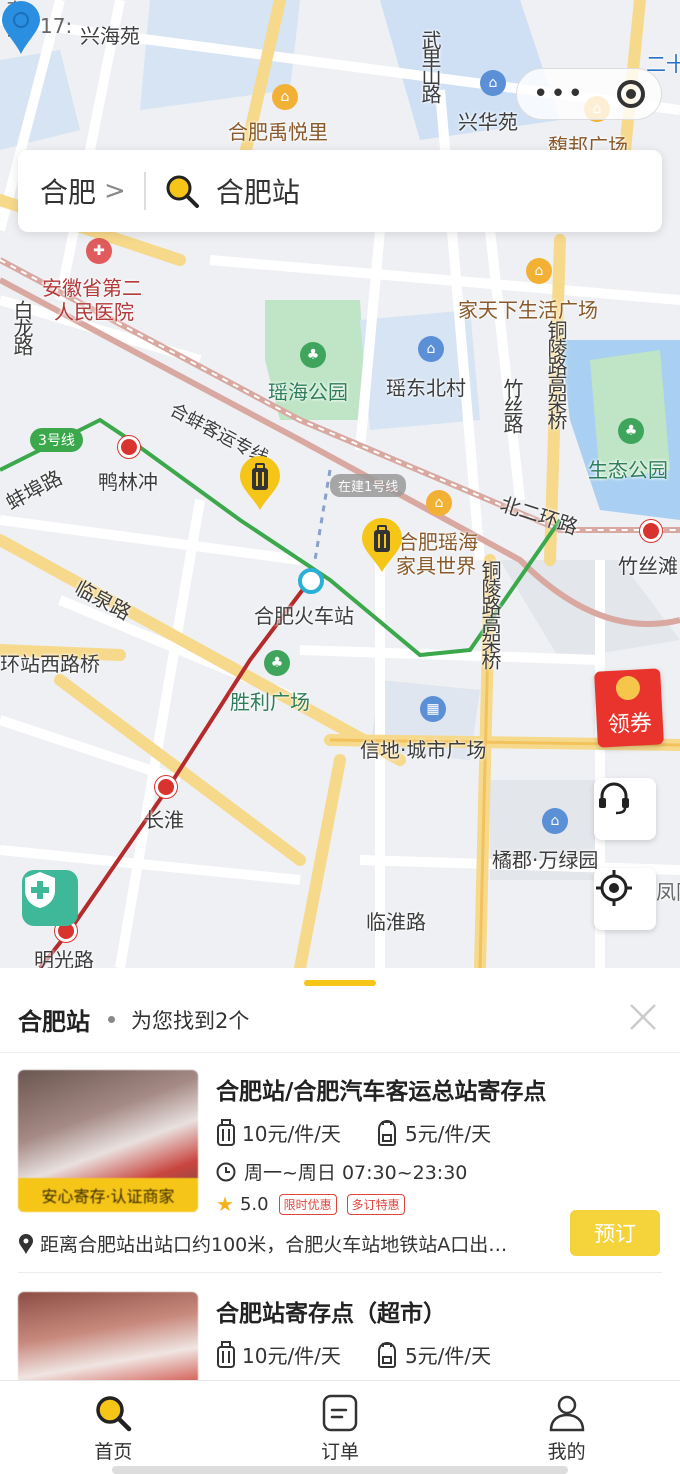  I want to click on map-label: 信地·城市广场, so click(423, 750).